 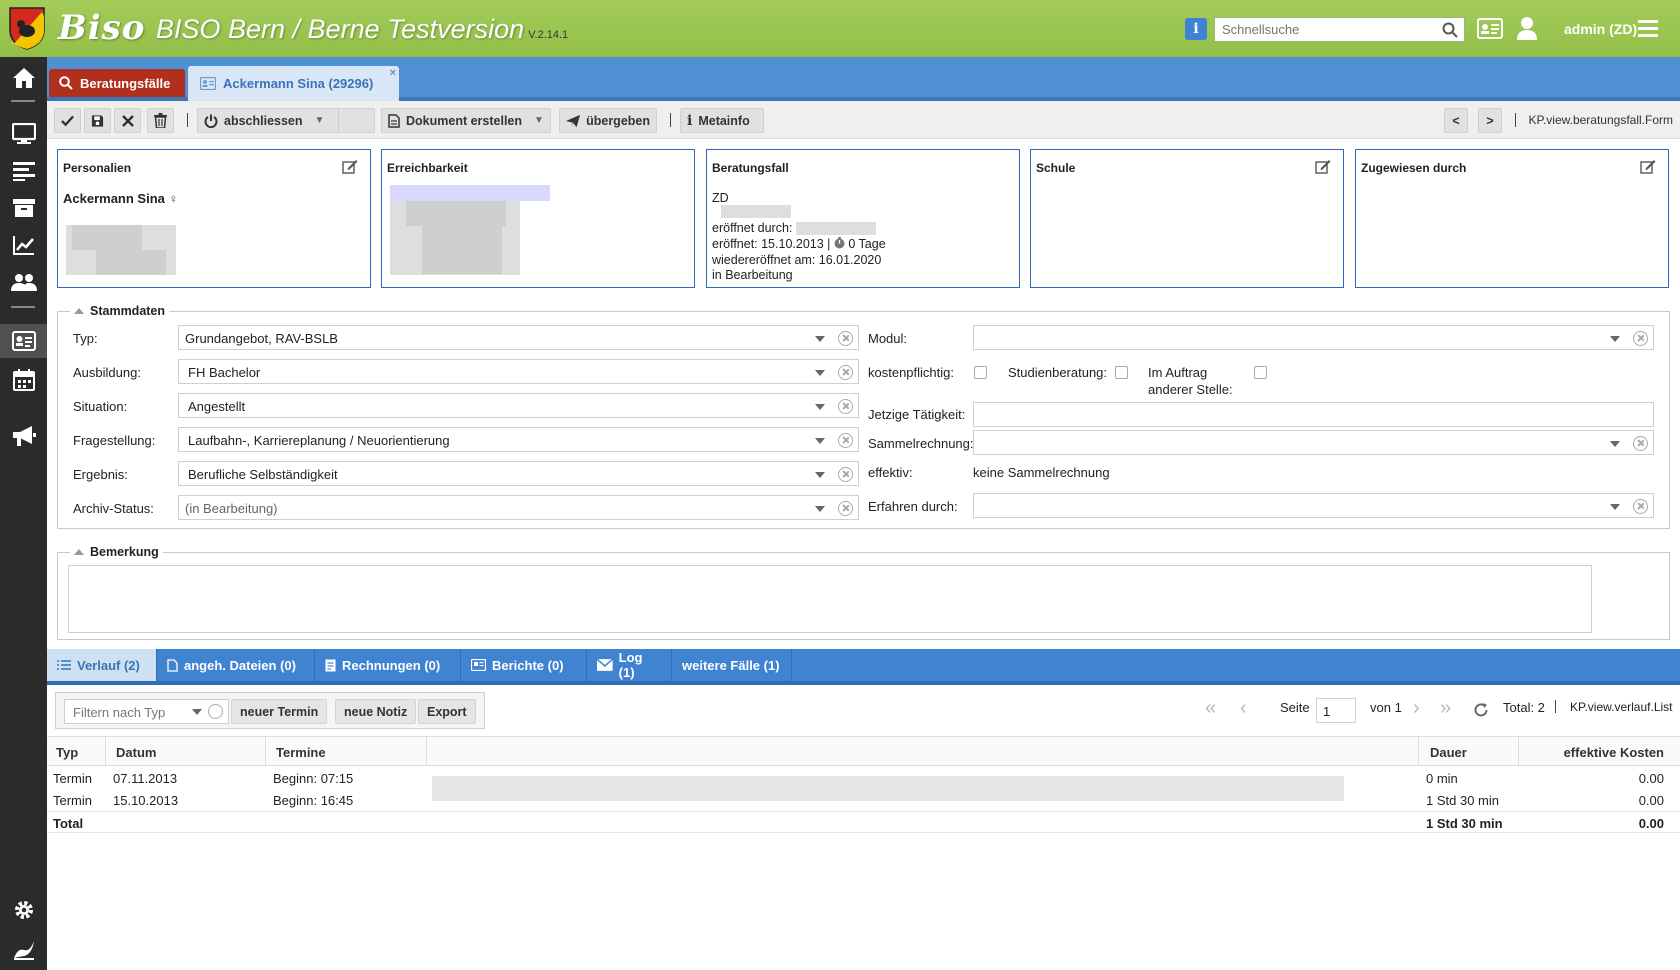 What do you see at coordinates (97, 120) in the screenshot?
I see `save-button` at bounding box center [97, 120].